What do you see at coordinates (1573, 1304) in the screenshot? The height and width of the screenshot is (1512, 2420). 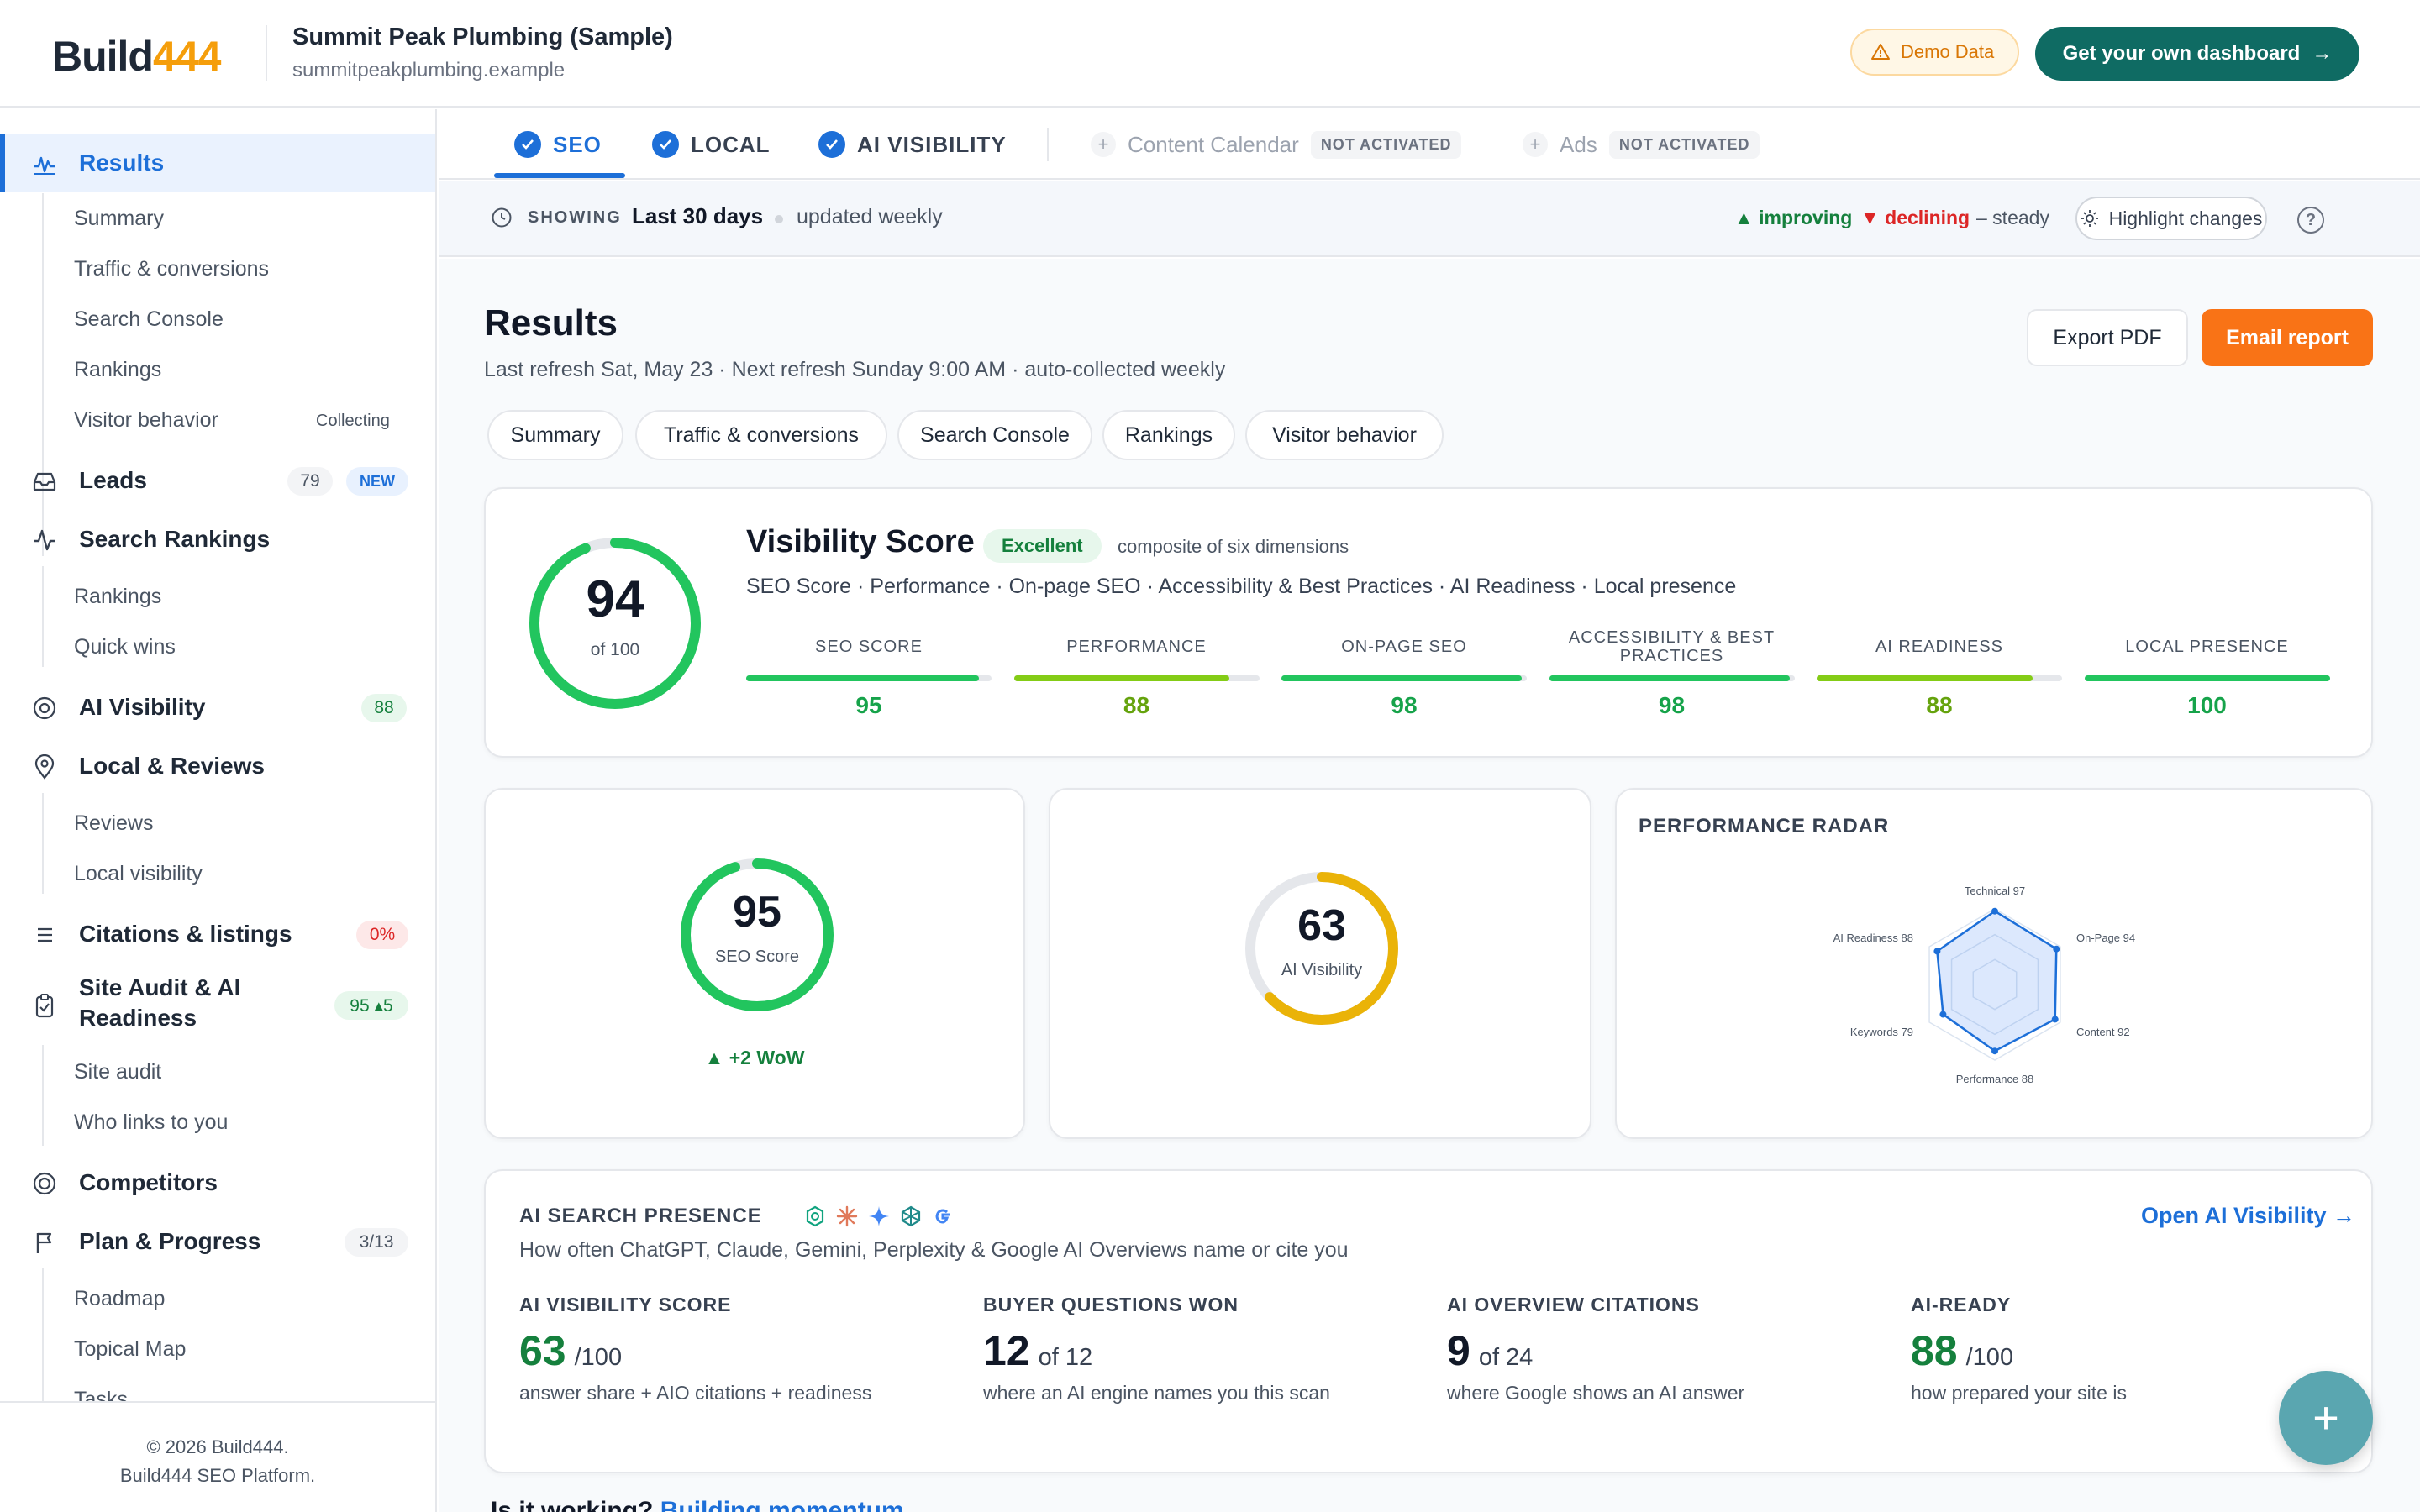 I see `metric-heading: AI OVERVIEW CITATIONS` at bounding box center [1573, 1304].